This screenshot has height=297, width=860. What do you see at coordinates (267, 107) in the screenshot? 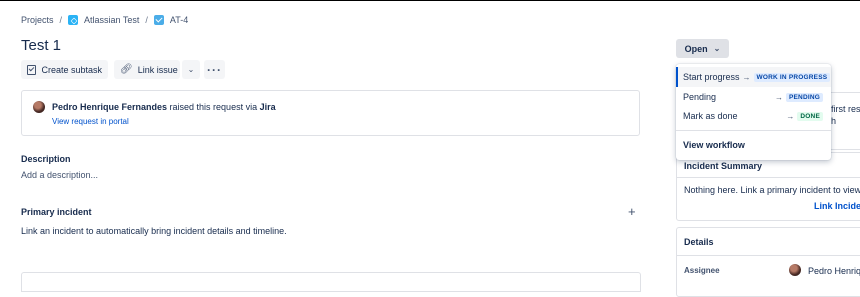
I see `request-channel: Jira` at bounding box center [267, 107].